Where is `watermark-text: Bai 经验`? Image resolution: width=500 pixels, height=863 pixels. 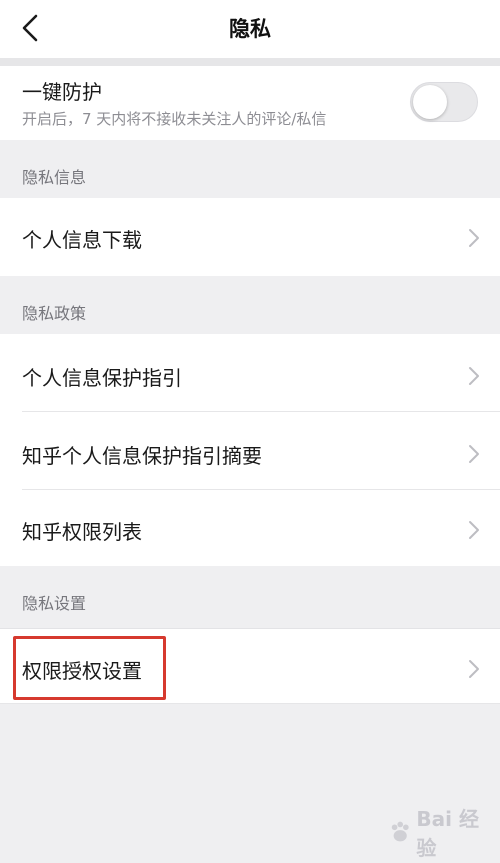 watermark-text: Bai 经验 is located at coordinates (447, 833).